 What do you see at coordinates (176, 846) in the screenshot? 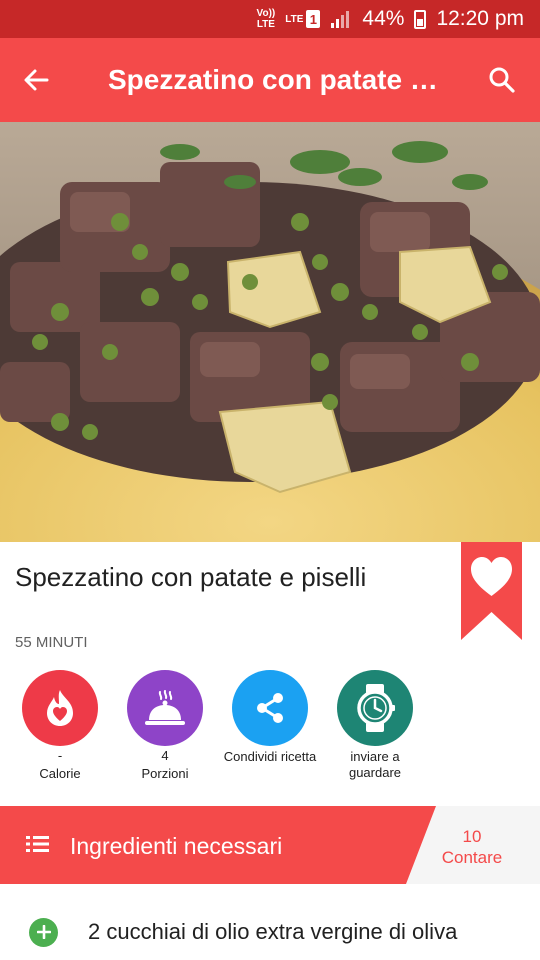
I see `ingredients-header-label: Ingredienti necessari` at bounding box center [176, 846].